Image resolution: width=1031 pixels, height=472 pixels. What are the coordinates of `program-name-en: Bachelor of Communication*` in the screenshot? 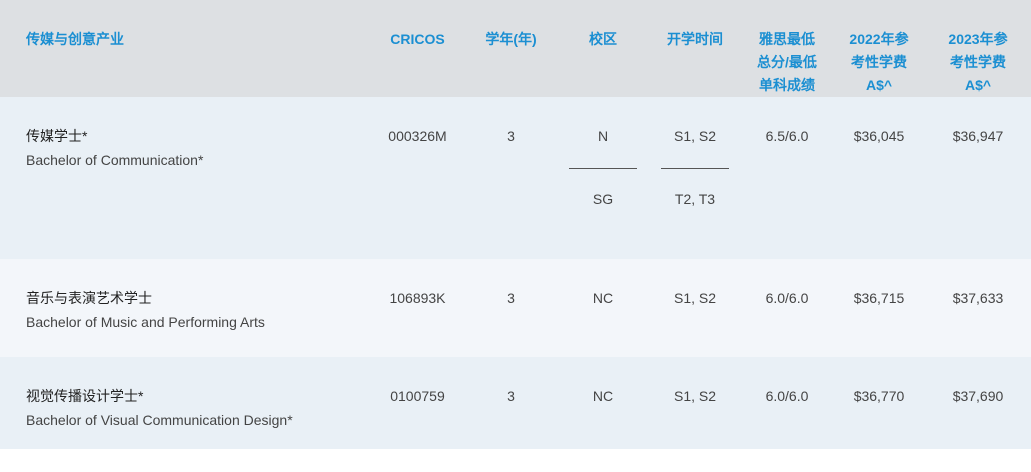 It's located at (115, 160).